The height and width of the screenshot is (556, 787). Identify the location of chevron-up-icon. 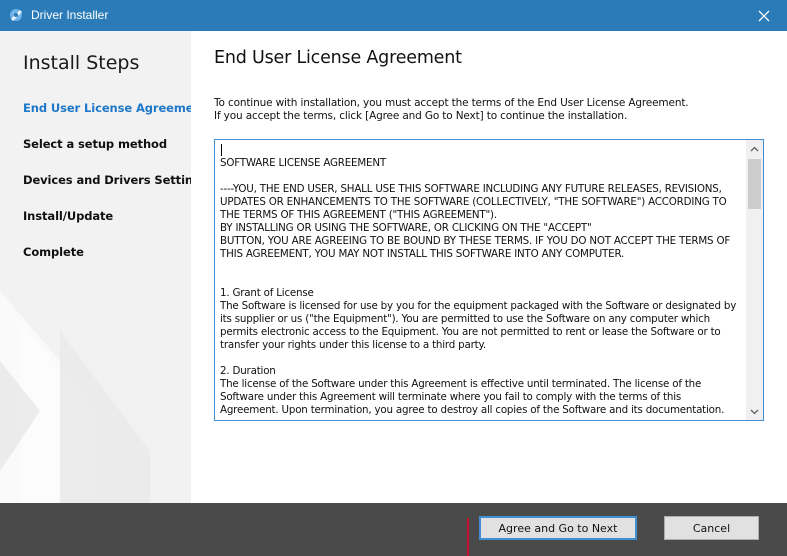
(754, 148).